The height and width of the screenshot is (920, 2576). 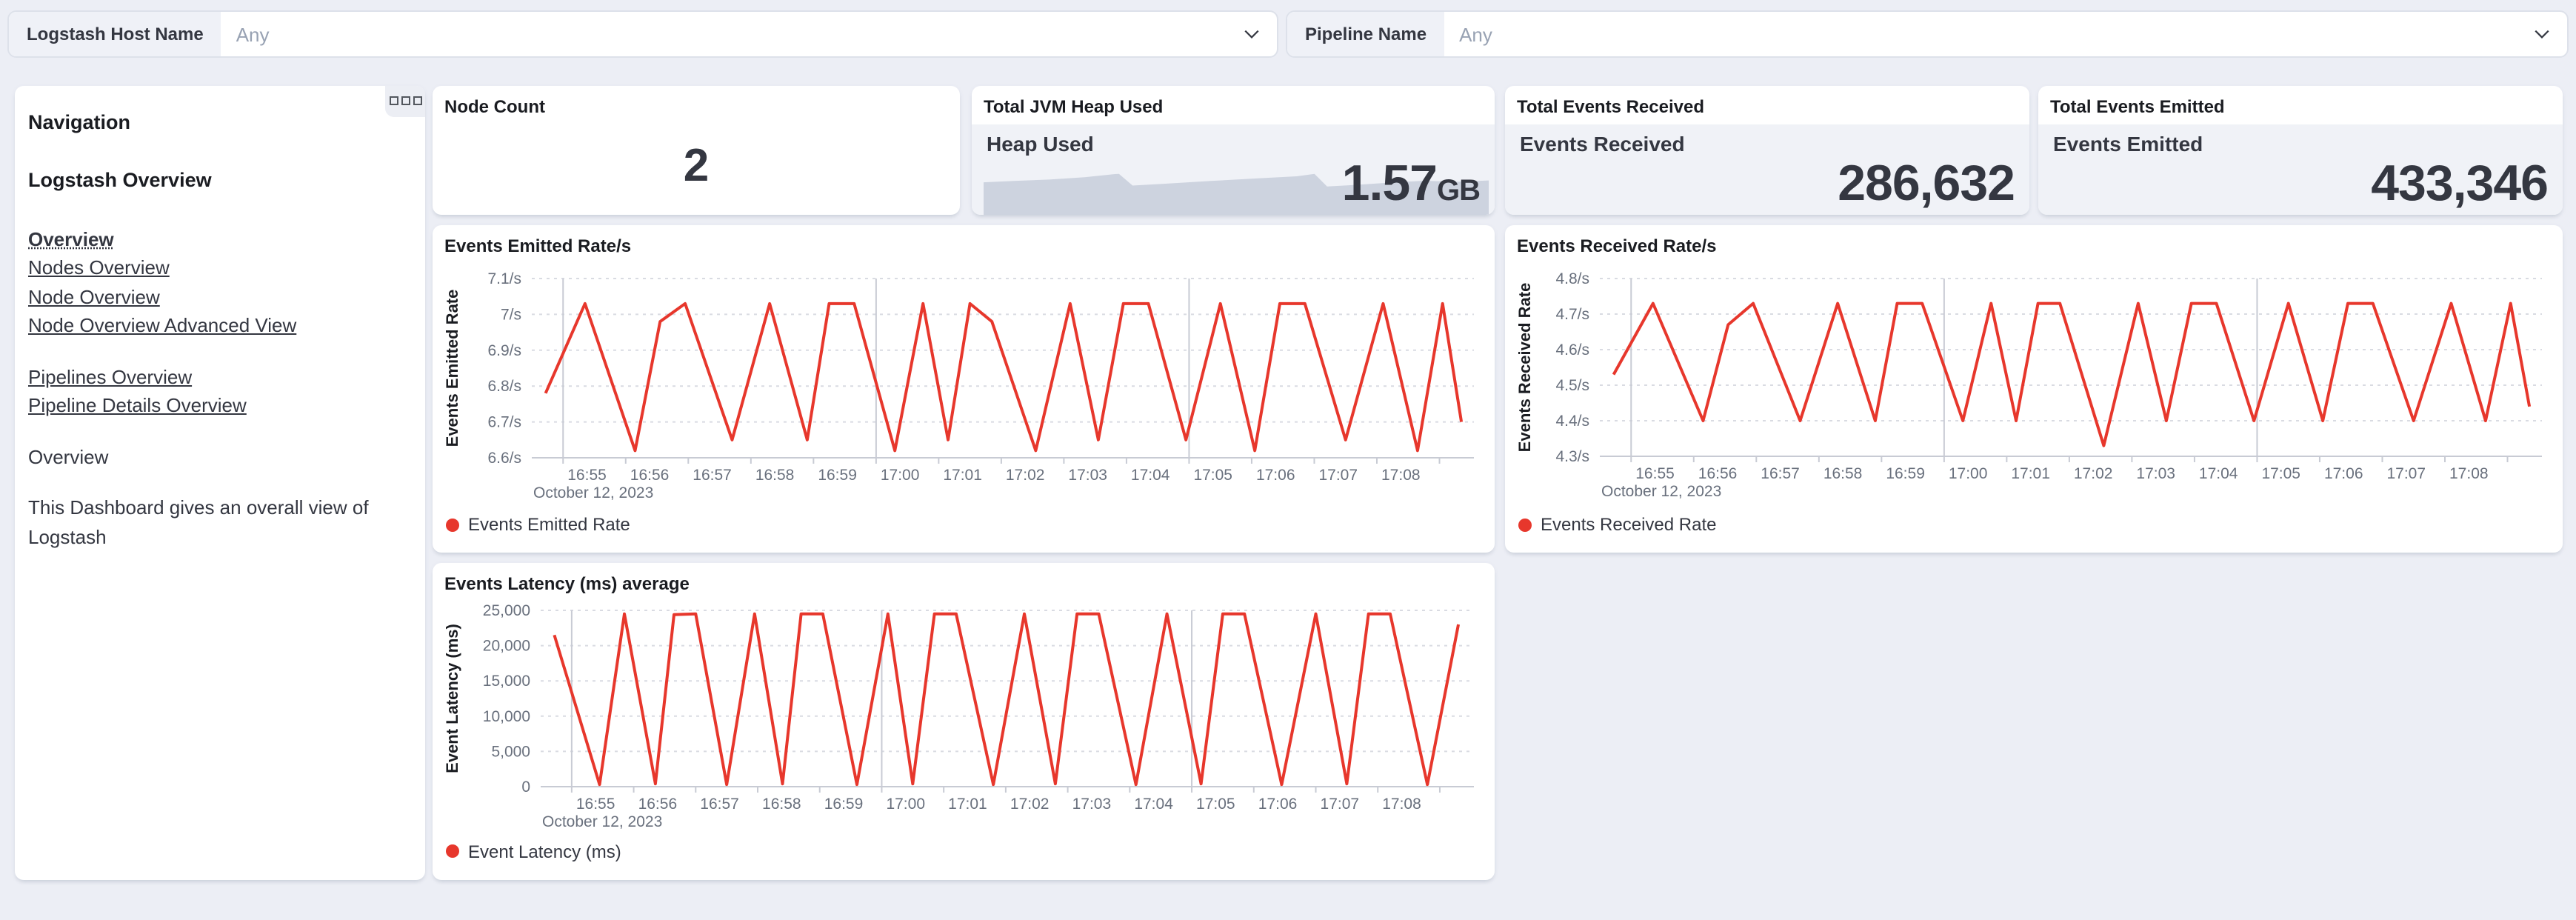 I want to click on svg-text: 4.4/s, so click(x=1572, y=422).